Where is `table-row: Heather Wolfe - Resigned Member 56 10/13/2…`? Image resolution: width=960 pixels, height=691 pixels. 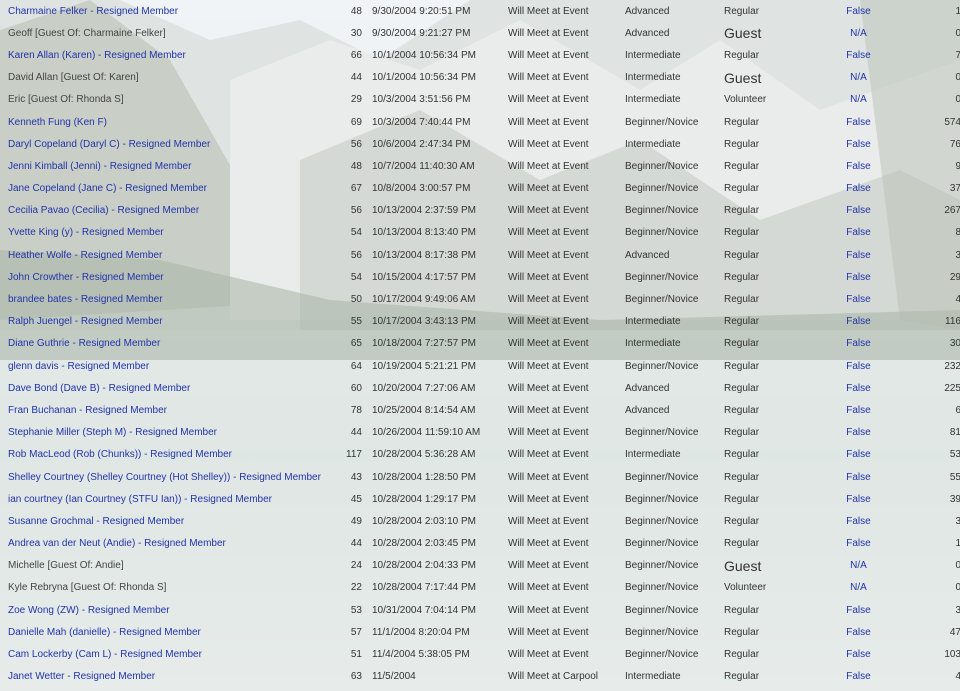
table-row: Heather Wolfe - Resigned Member 56 10/13/2… is located at coordinates (480, 255).